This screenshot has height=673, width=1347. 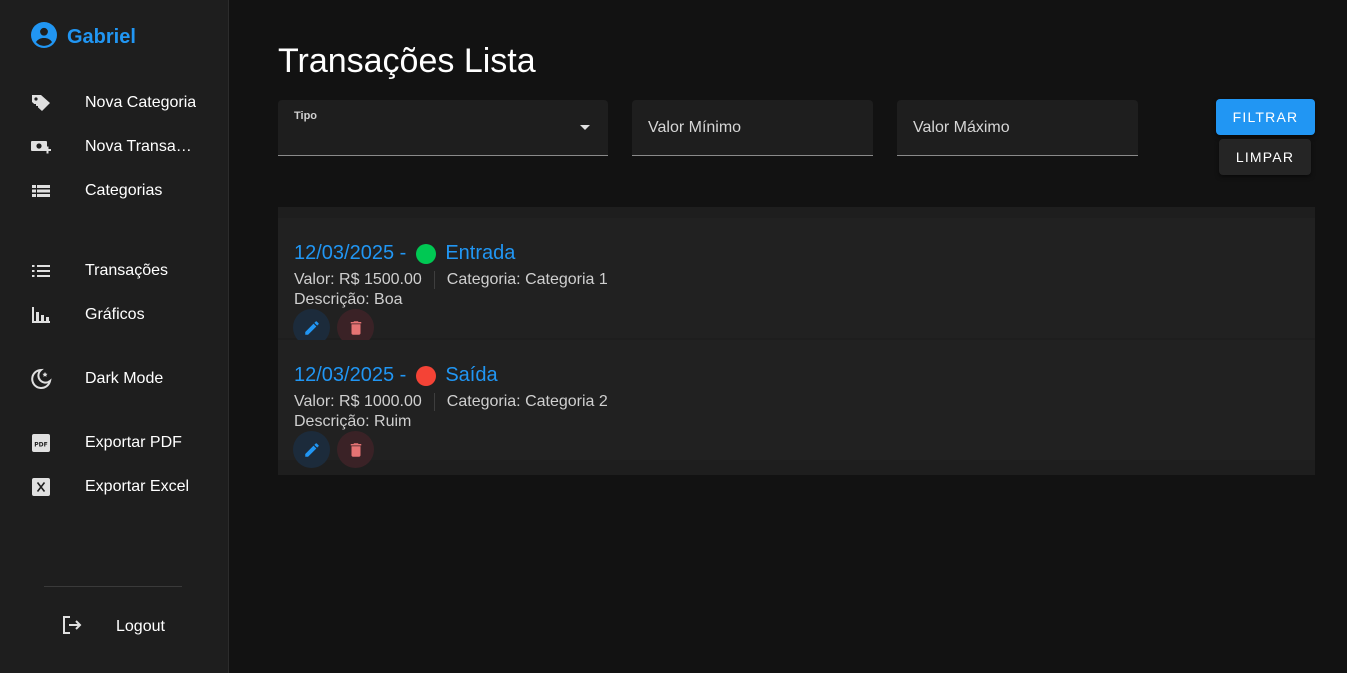 I want to click on sidebar-item-label: Categorias, so click(x=124, y=190).